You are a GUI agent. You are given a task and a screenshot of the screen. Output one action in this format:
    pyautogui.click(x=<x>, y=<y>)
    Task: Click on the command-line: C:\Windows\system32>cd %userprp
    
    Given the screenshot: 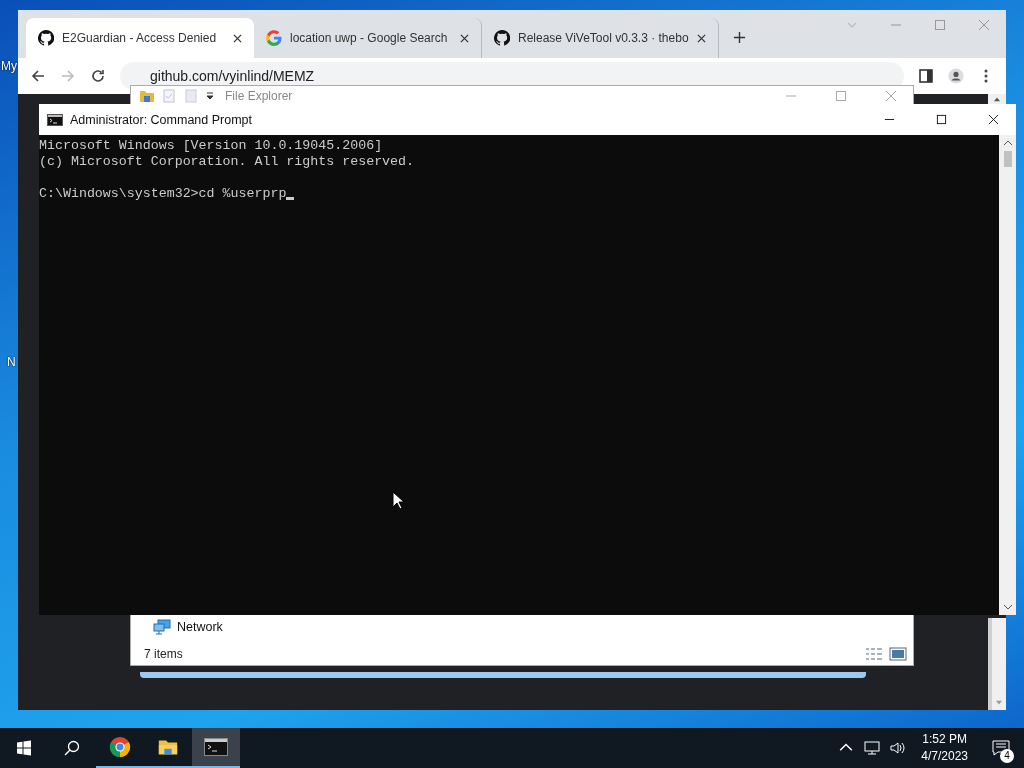 What is the action you would take?
    pyautogui.click(x=163, y=194)
    